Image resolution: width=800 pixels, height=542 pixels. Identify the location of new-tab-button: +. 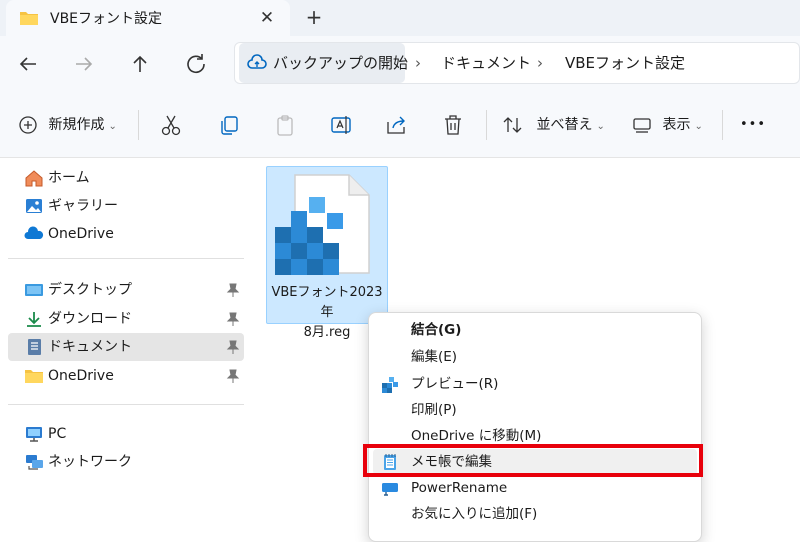
(314, 17).